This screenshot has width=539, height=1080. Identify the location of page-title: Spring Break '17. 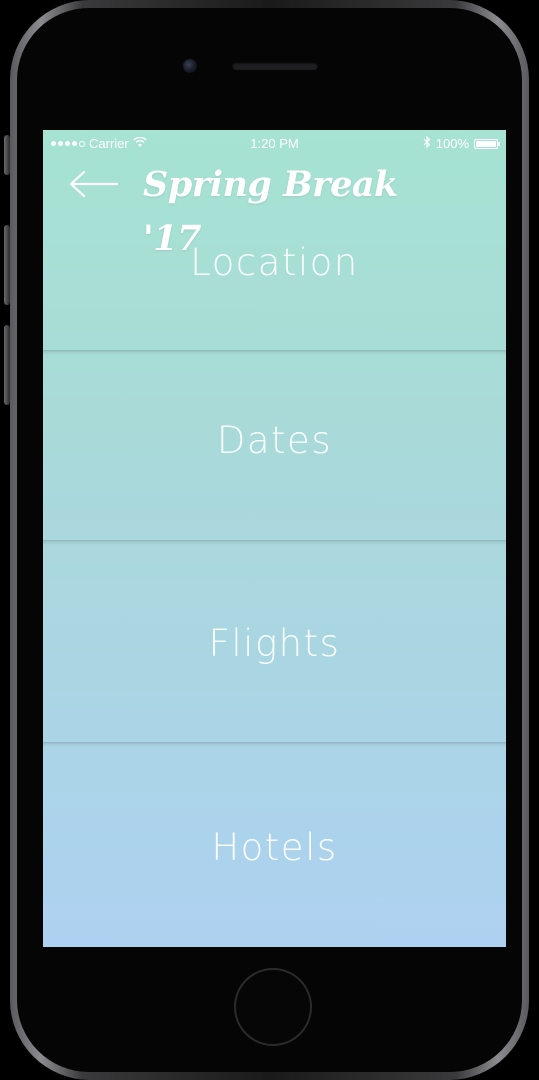
(270, 211).